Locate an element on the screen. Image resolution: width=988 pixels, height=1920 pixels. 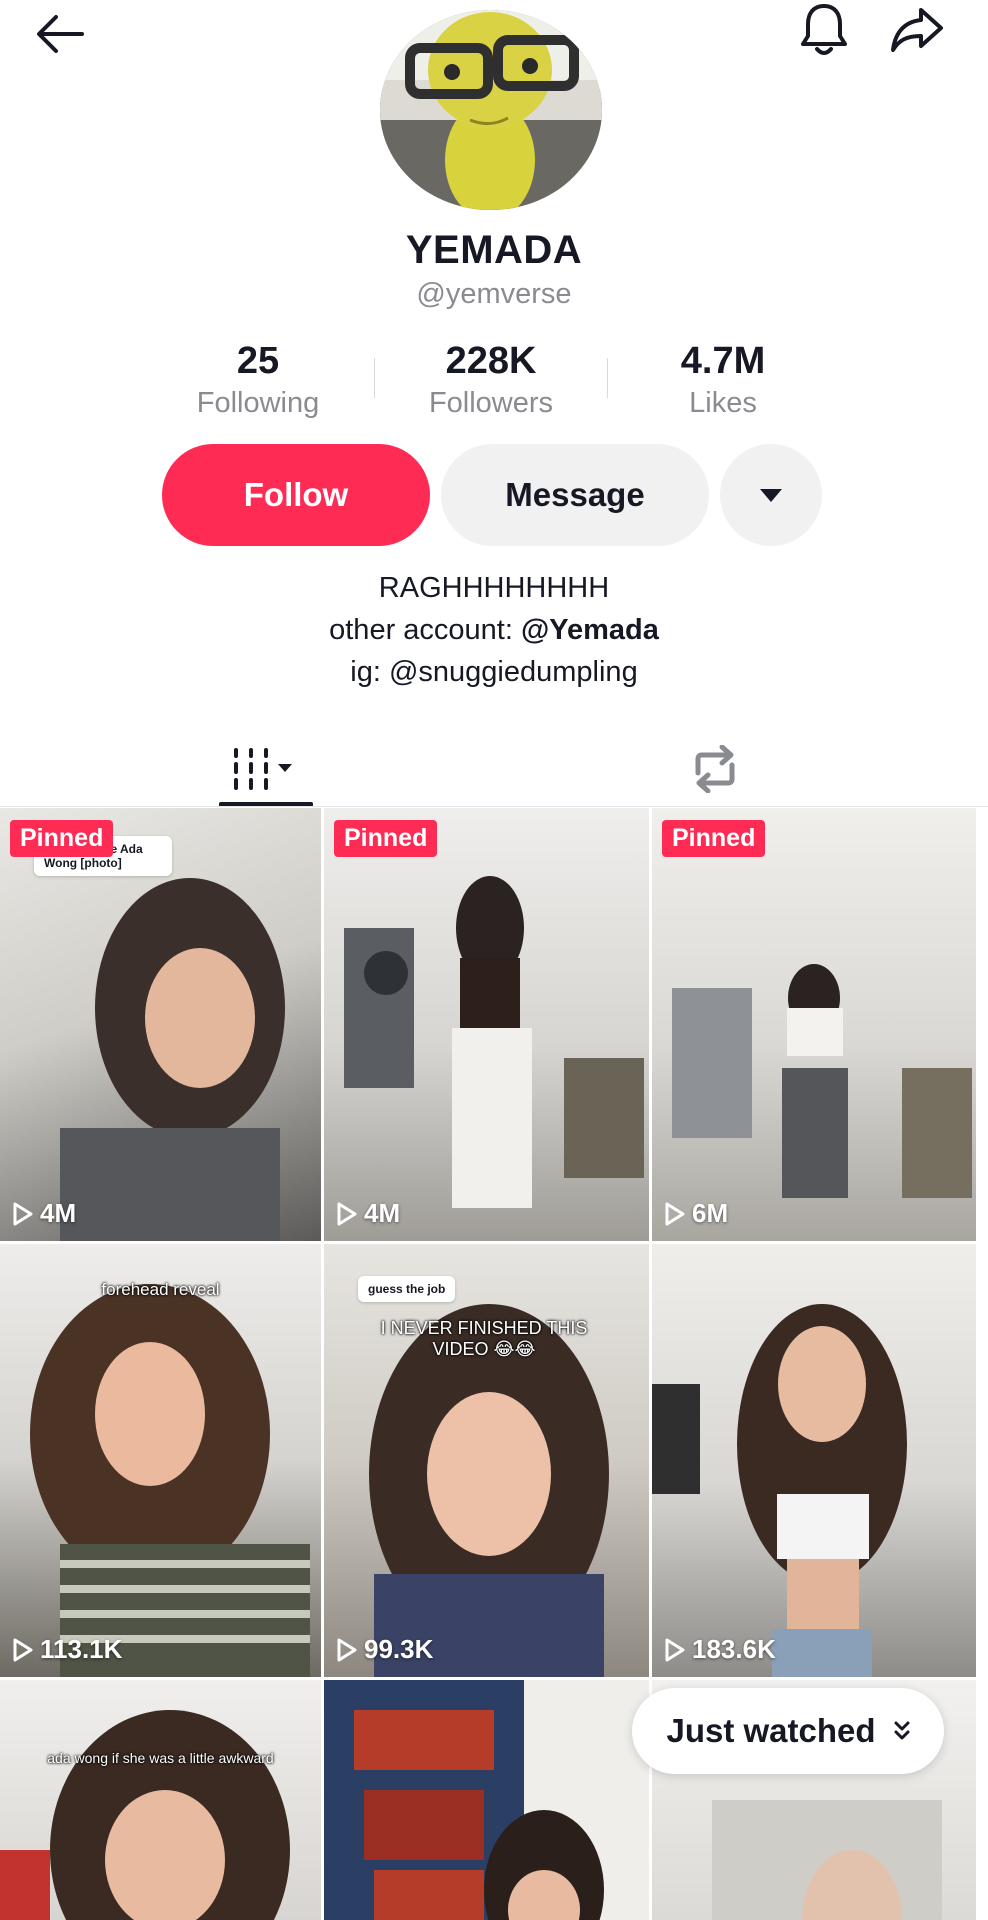
bio-line-3: ig: @snuggiedumpling is located at coordinates (494, 672).